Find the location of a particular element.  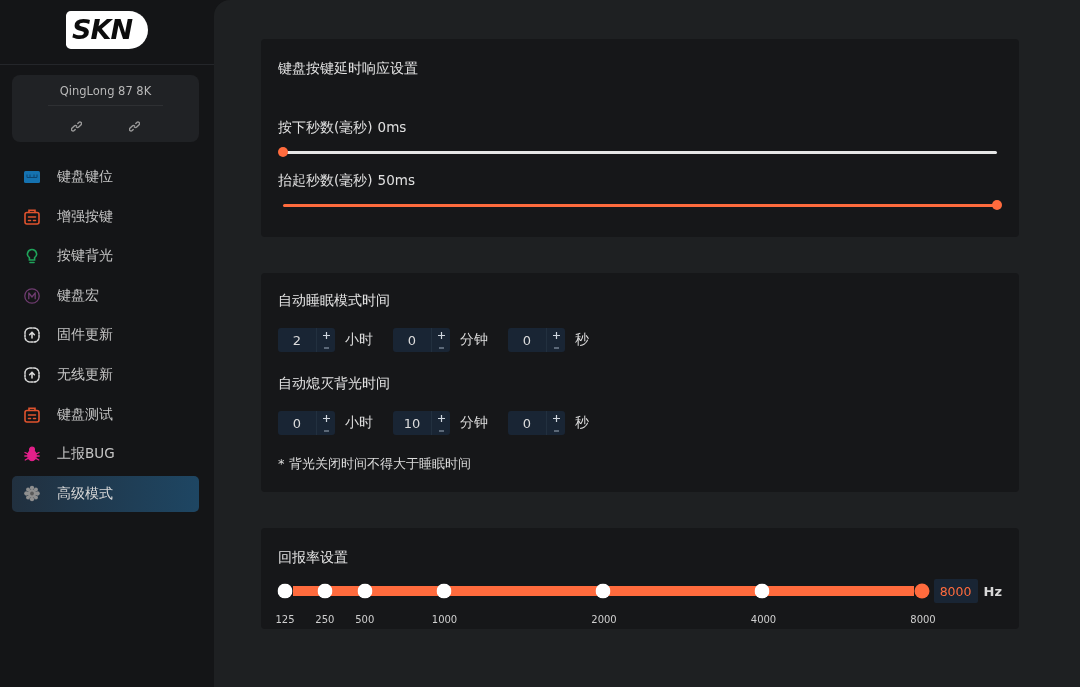

section-title: 自动熄灭背光时间 is located at coordinates (334, 383).